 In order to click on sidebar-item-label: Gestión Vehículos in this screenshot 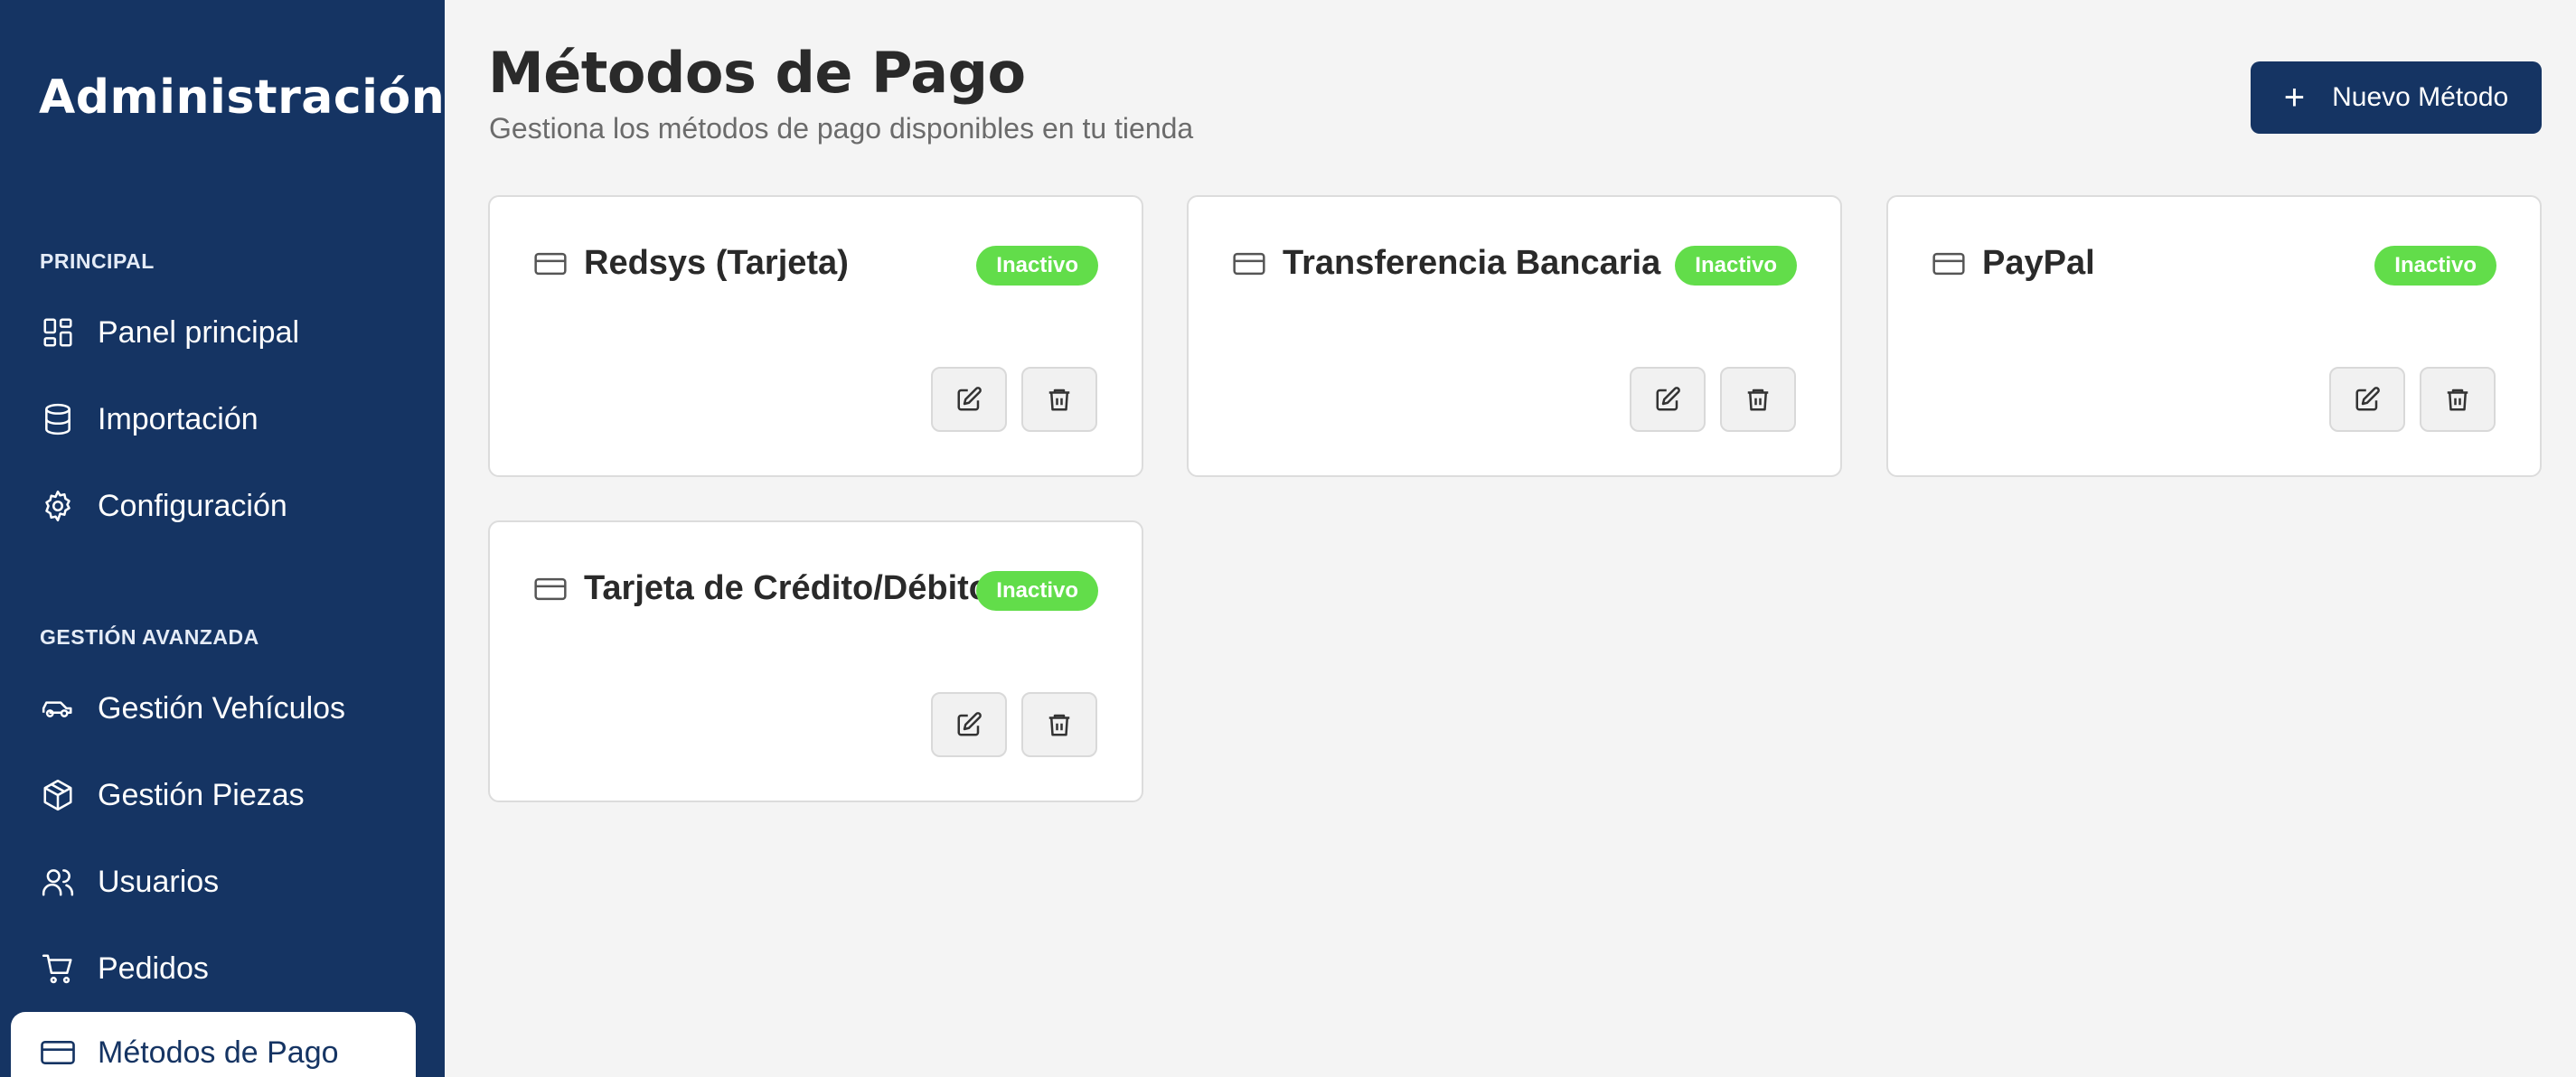, I will do `click(222, 708)`.